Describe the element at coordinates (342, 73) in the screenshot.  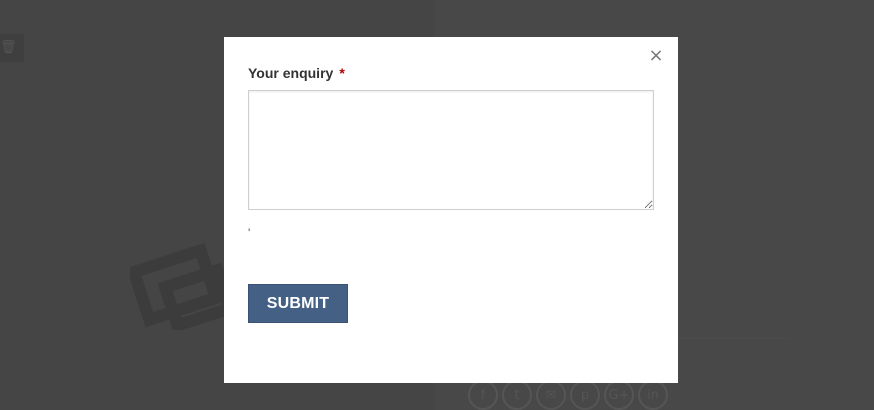
I see `required-asterisk: *` at that location.